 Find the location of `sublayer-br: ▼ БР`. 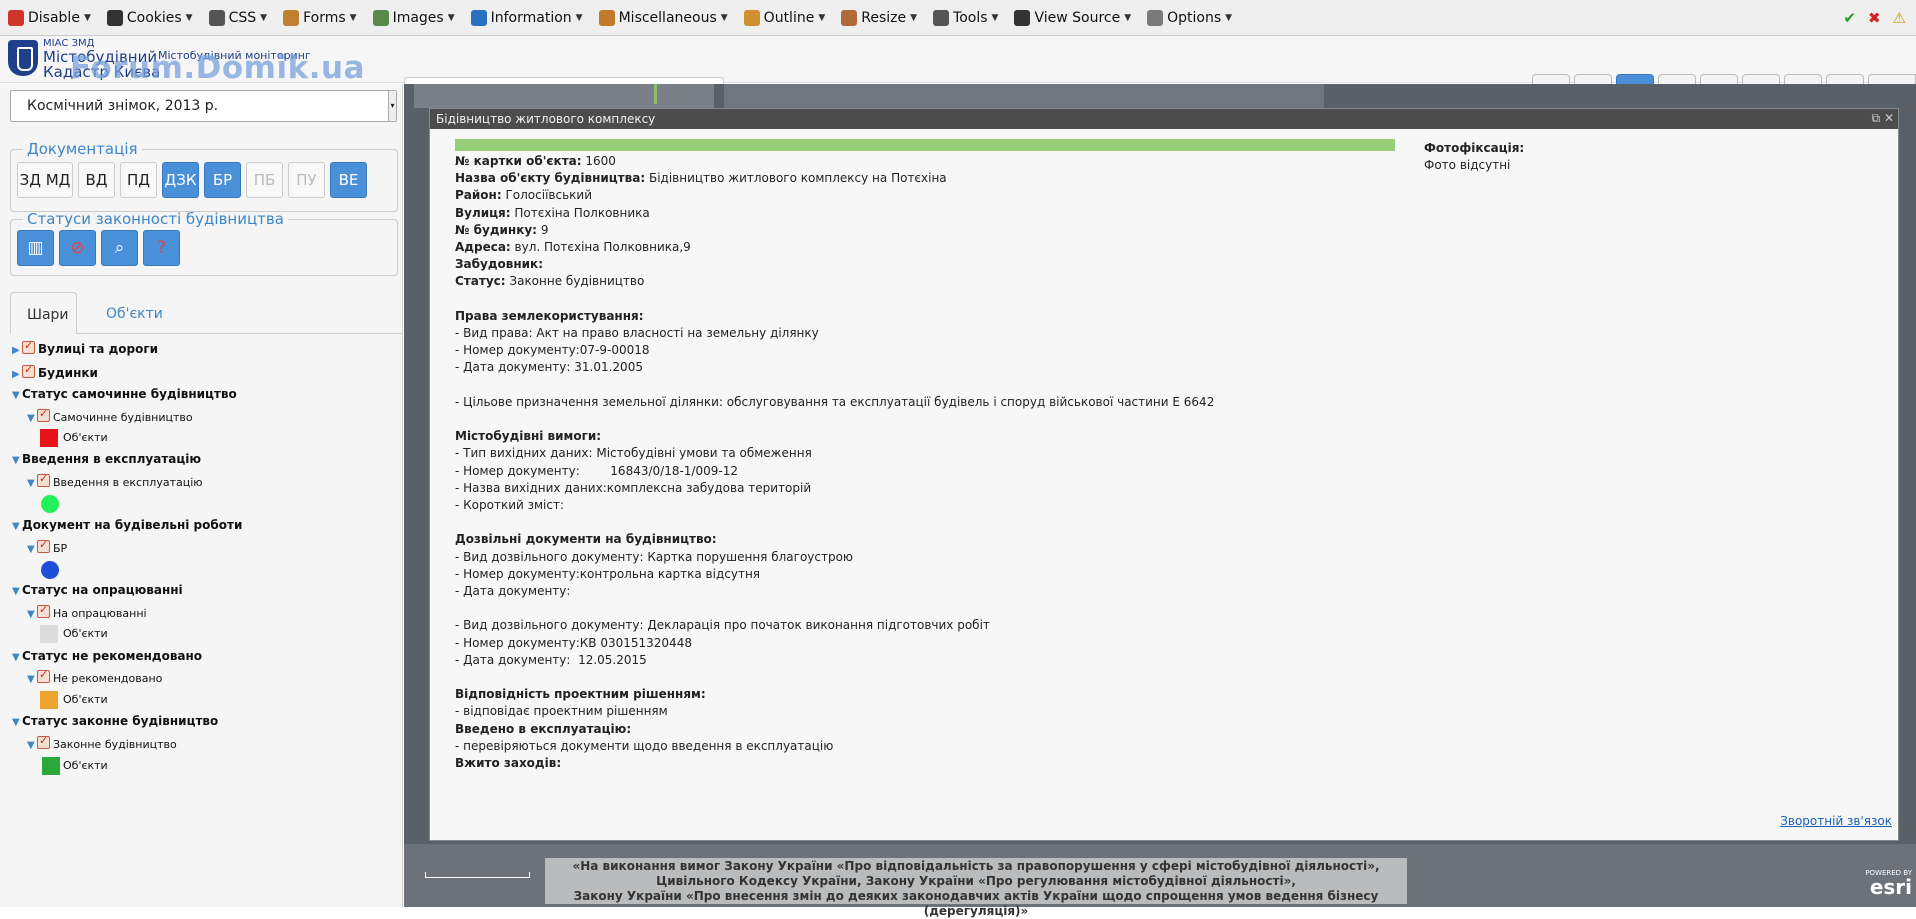

sublayer-br: ▼ БР is located at coordinates (47, 546).